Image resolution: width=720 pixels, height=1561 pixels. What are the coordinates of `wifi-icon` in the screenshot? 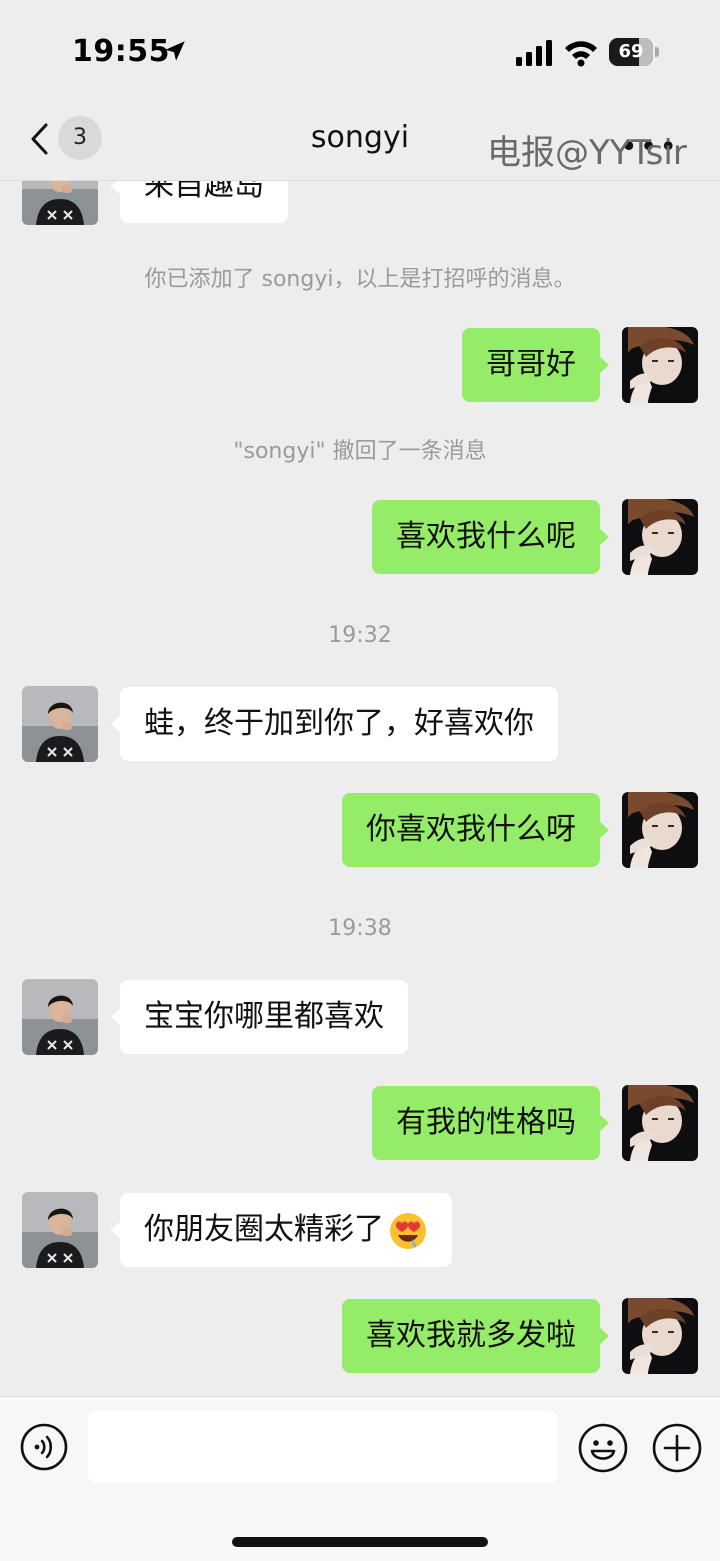 It's located at (581, 54).